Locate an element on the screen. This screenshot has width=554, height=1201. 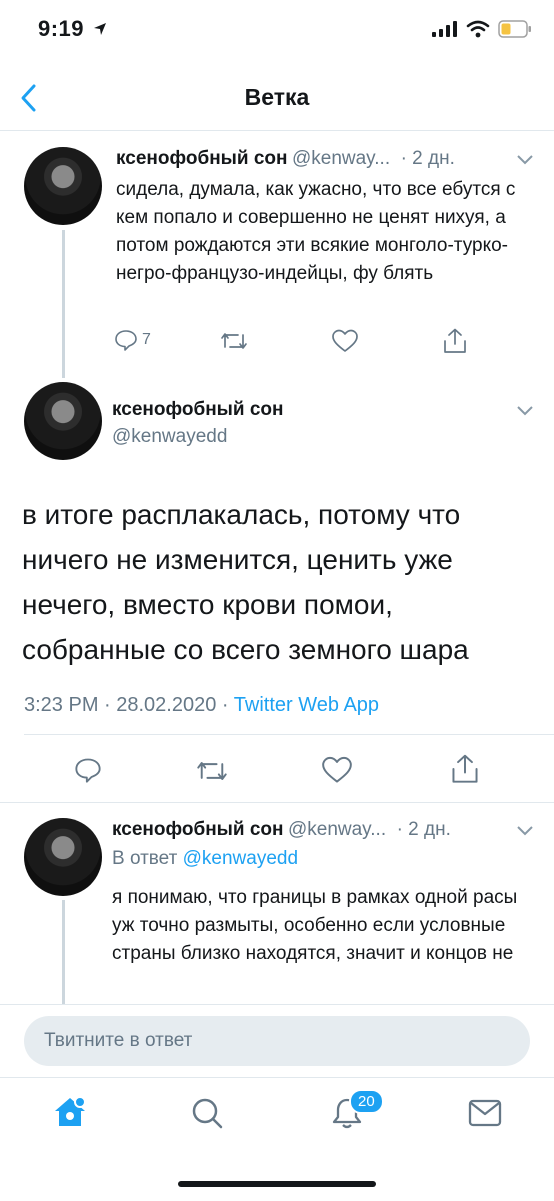
reply-placeholder: Твитните в ответ is located at coordinates (118, 1040).